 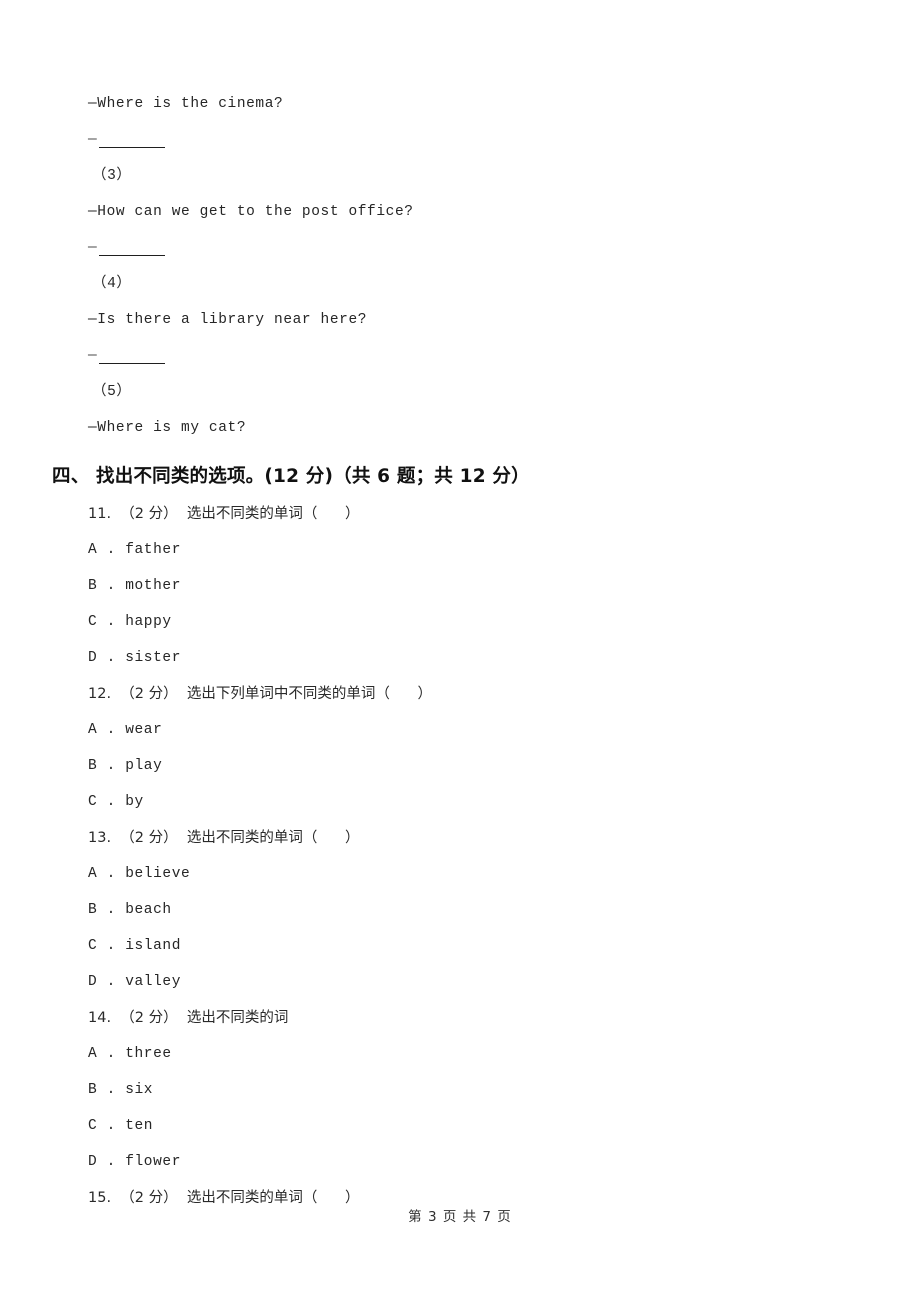 I want to click on option-b: B . mother, so click(x=462, y=586).